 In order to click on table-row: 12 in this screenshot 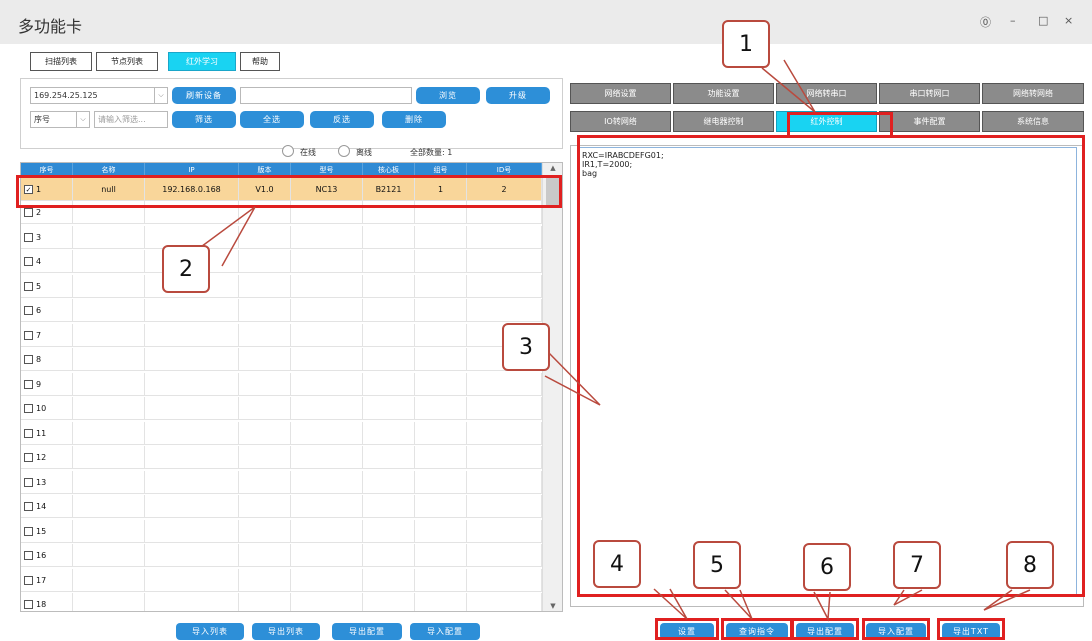, I will do `click(281, 457)`.